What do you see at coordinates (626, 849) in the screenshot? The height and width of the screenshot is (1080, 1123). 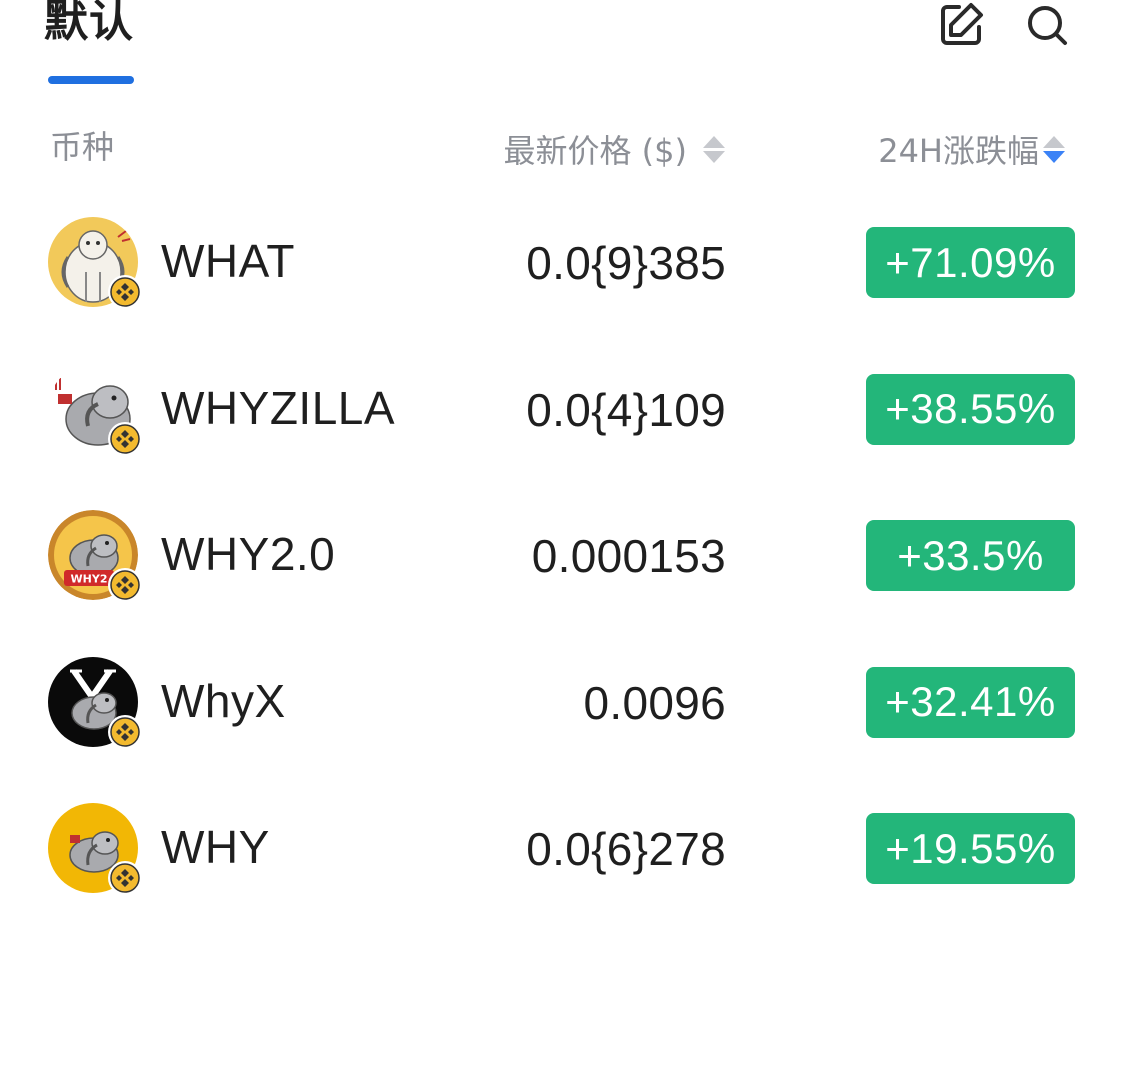 I see `token-price: 0.0{6}278` at bounding box center [626, 849].